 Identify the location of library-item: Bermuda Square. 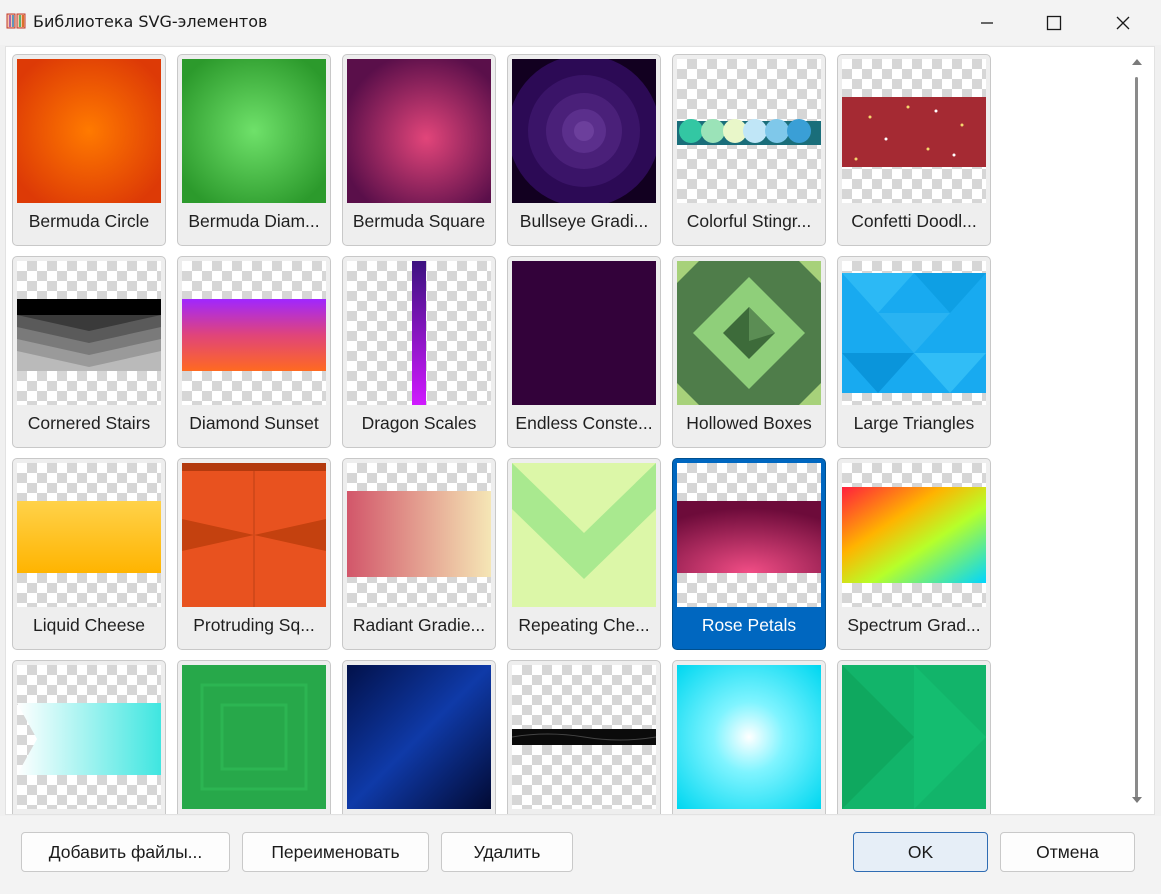
(419, 150).